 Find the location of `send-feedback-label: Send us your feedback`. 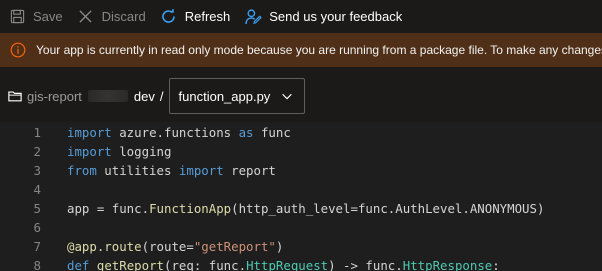

send-feedback-label: Send us your feedback is located at coordinates (336, 16).